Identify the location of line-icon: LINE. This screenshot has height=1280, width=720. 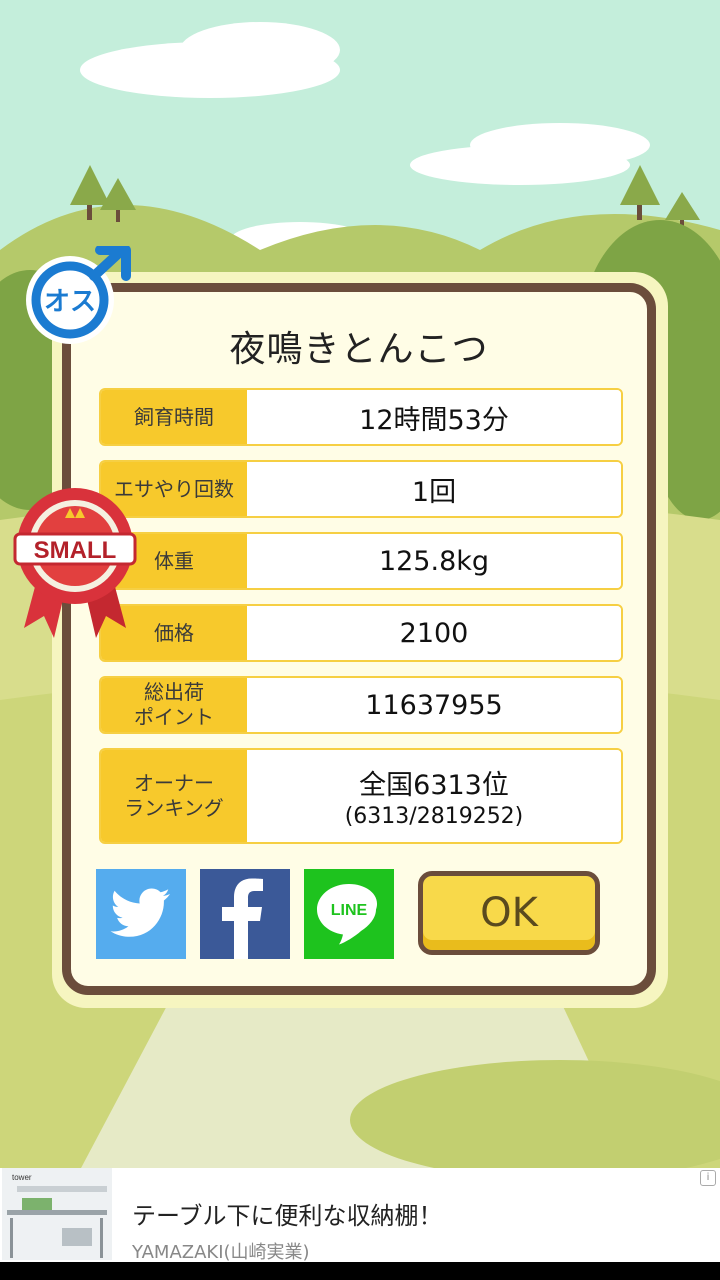
(347, 914).